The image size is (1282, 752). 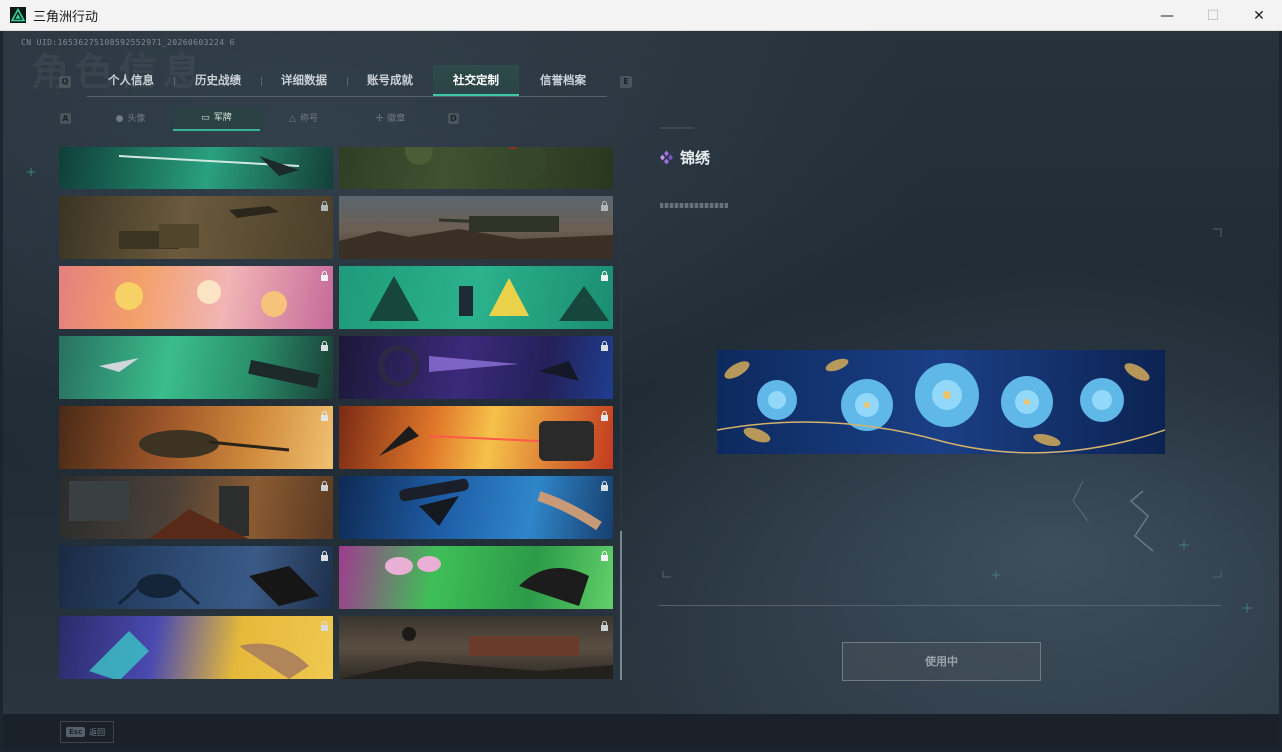 What do you see at coordinates (66, 17) in the screenshot?
I see `window-title: 三角洲行动` at bounding box center [66, 17].